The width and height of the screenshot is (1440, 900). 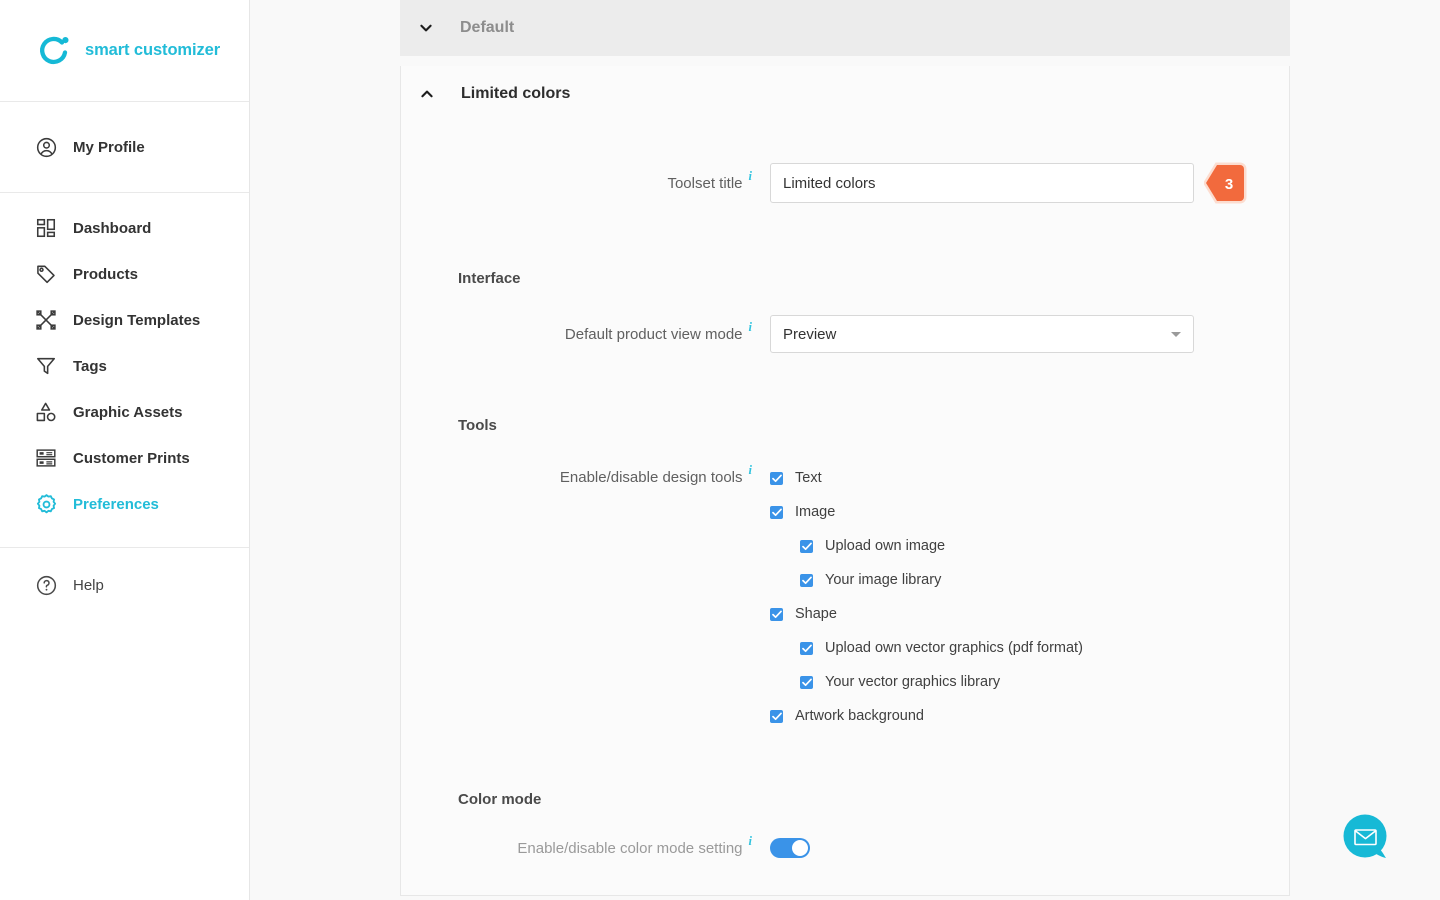 I want to click on sidebar-item-label: Dashboard, so click(x=112, y=228).